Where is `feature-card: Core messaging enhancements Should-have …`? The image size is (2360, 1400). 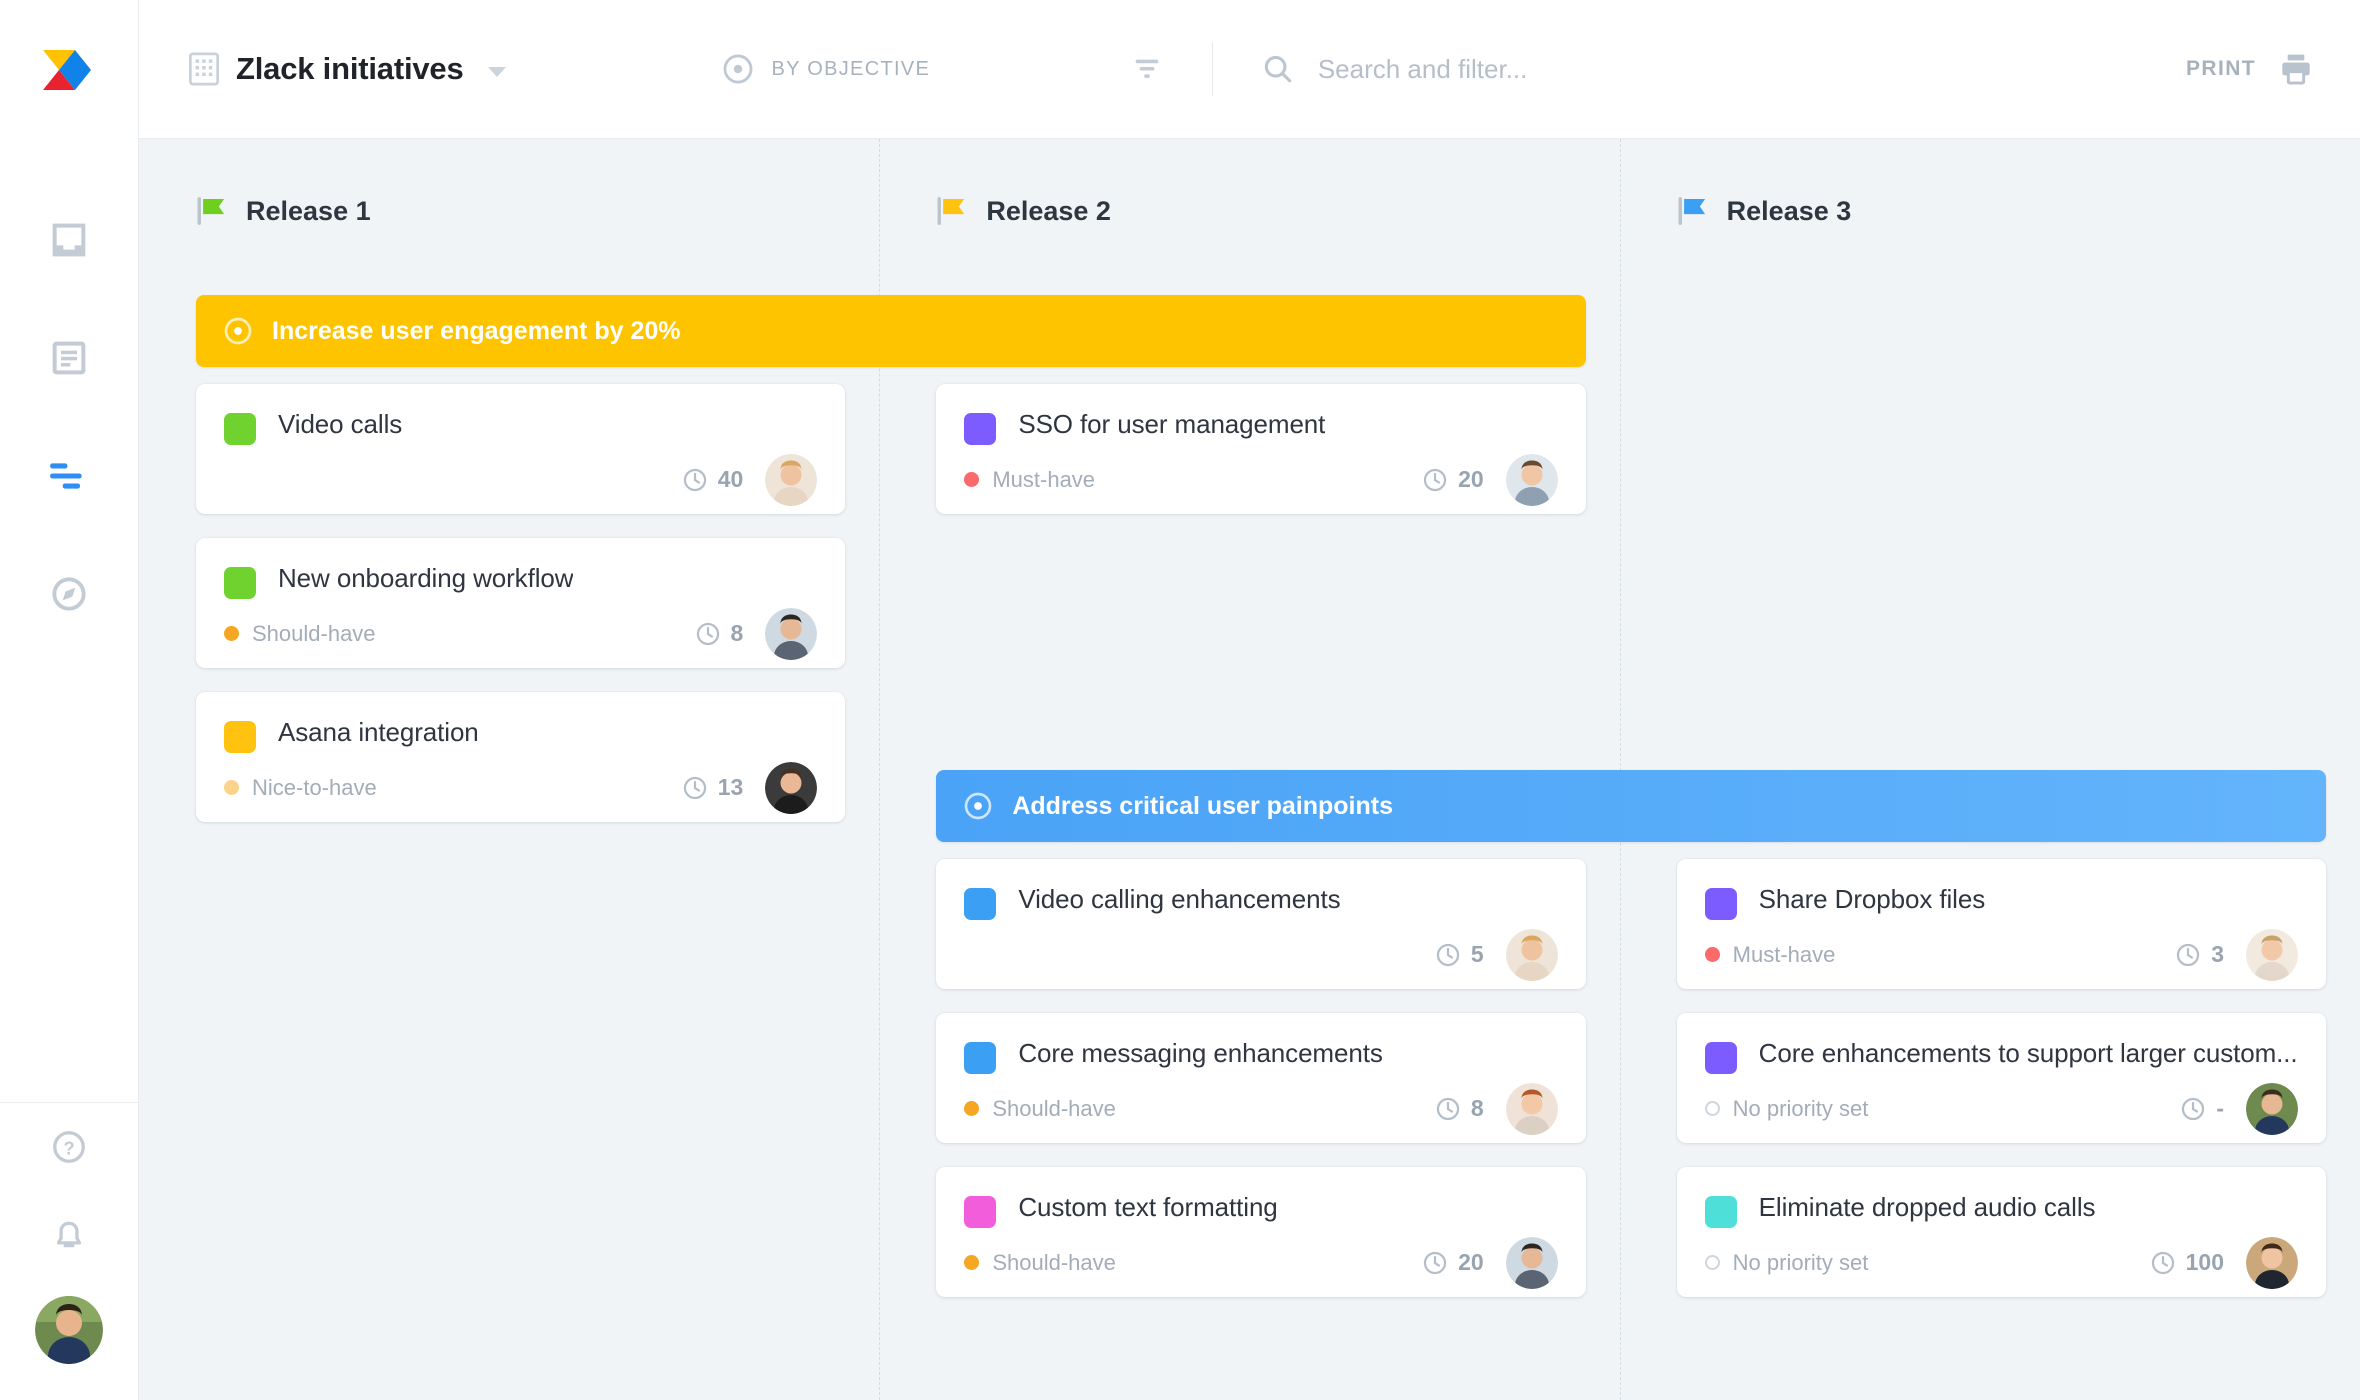
feature-card: Core messaging enhancements Should-have … is located at coordinates (1261, 1078).